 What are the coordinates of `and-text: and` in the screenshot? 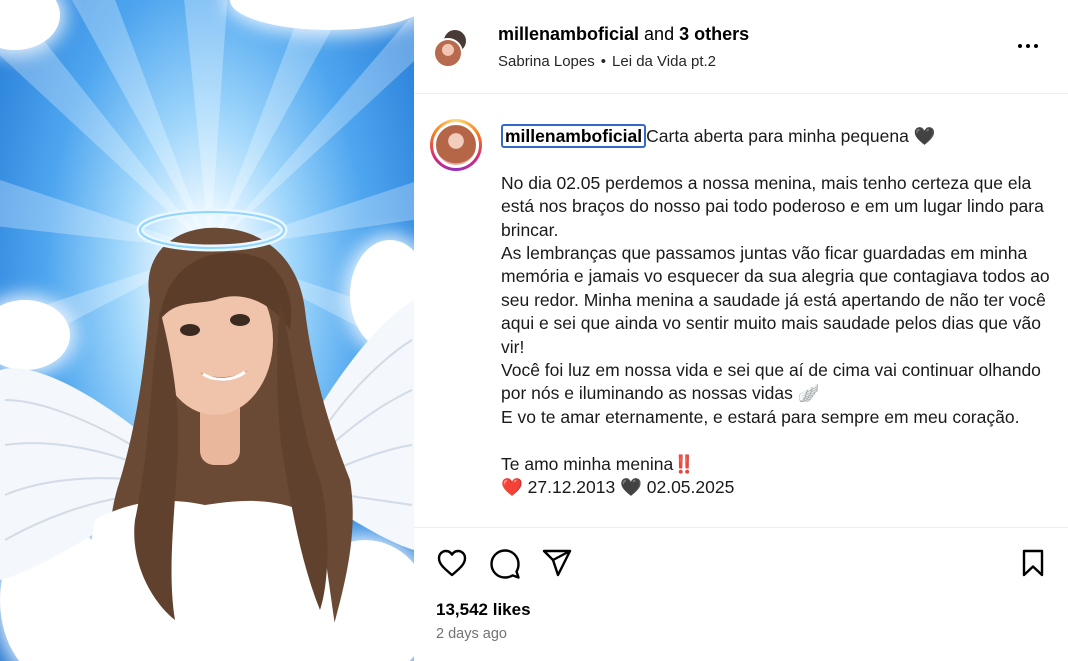 It's located at (659, 34).